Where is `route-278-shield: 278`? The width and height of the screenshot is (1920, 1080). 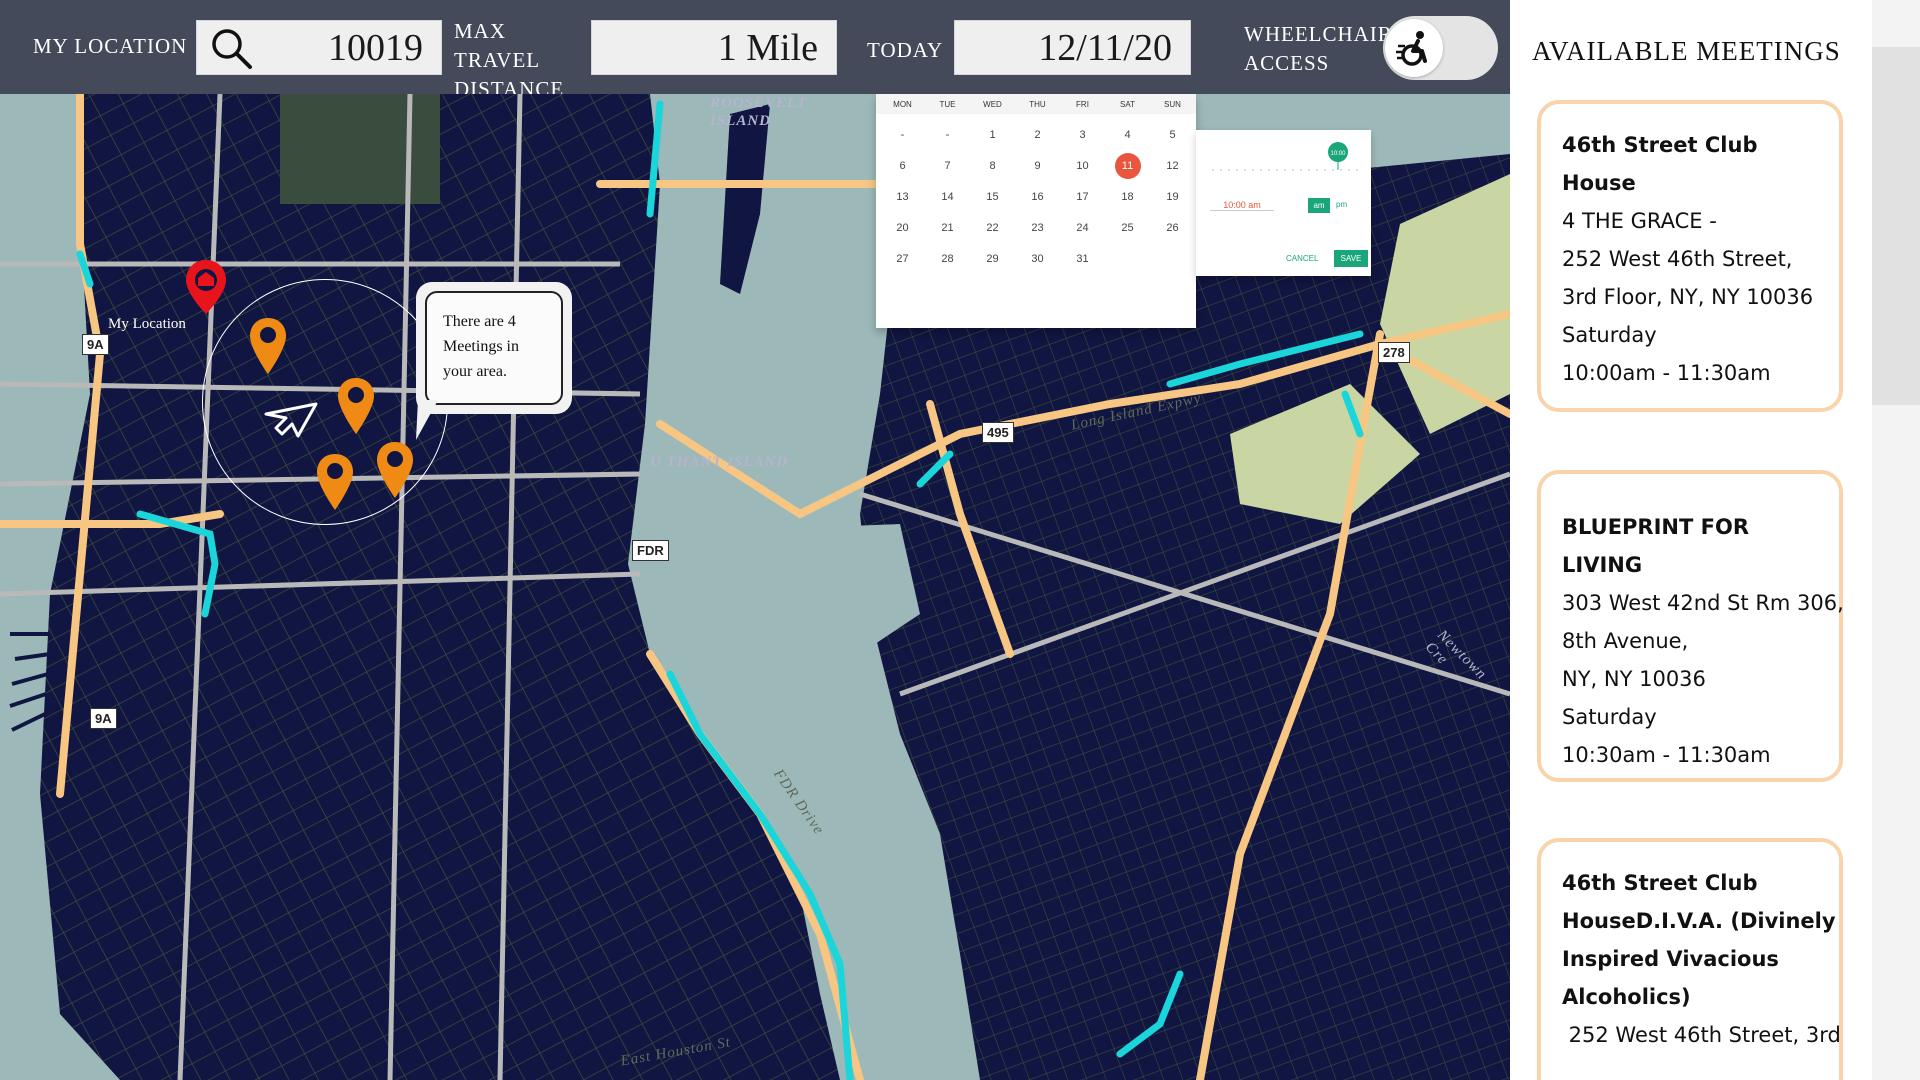
route-278-shield: 278 is located at coordinates (1394, 352).